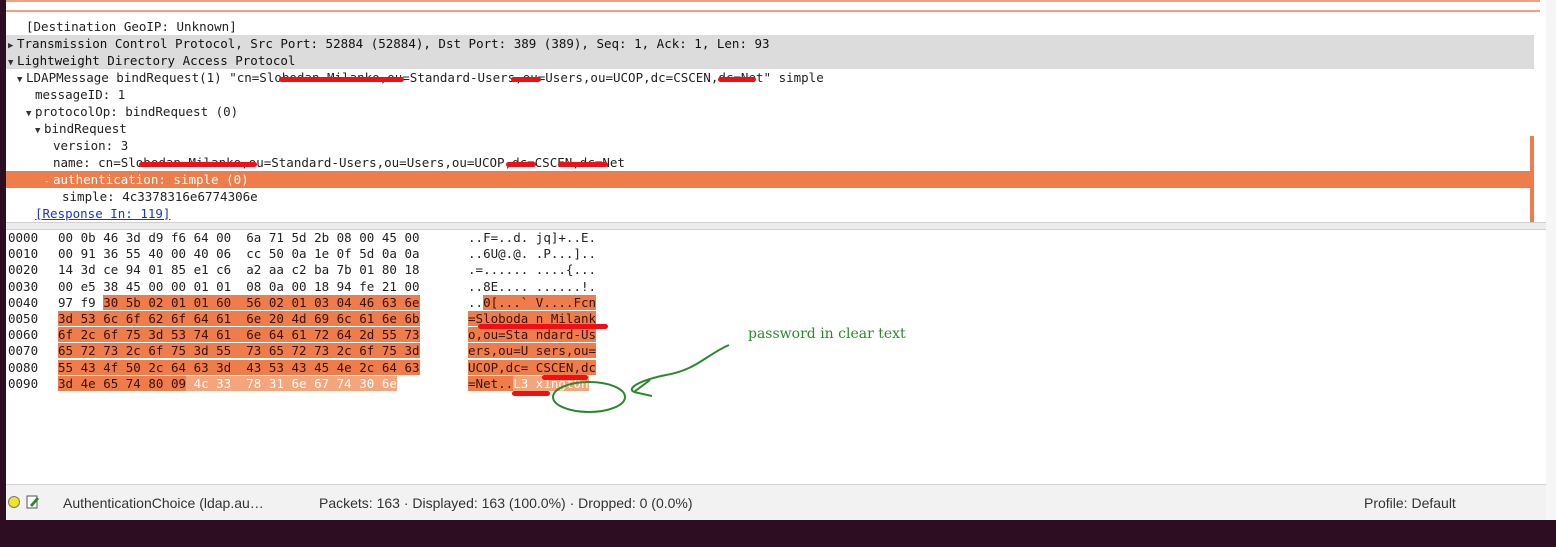 This screenshot has width=1556, height=547. I want to click on tree-item: [Response In: 119], so click(770, 213).